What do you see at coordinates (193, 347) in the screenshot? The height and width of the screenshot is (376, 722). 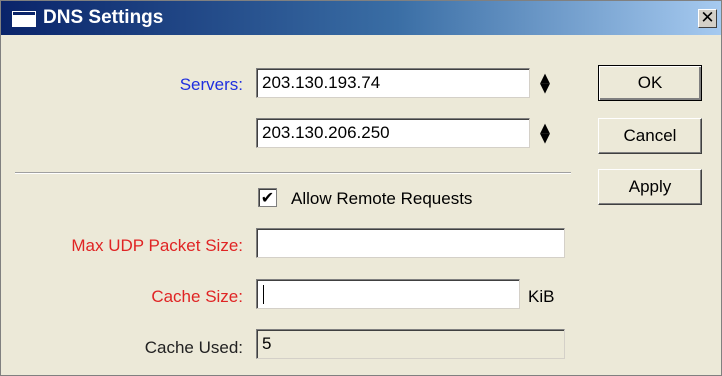 I see `cache-used-label: Cache Used:` at bounding box center [193, 347].